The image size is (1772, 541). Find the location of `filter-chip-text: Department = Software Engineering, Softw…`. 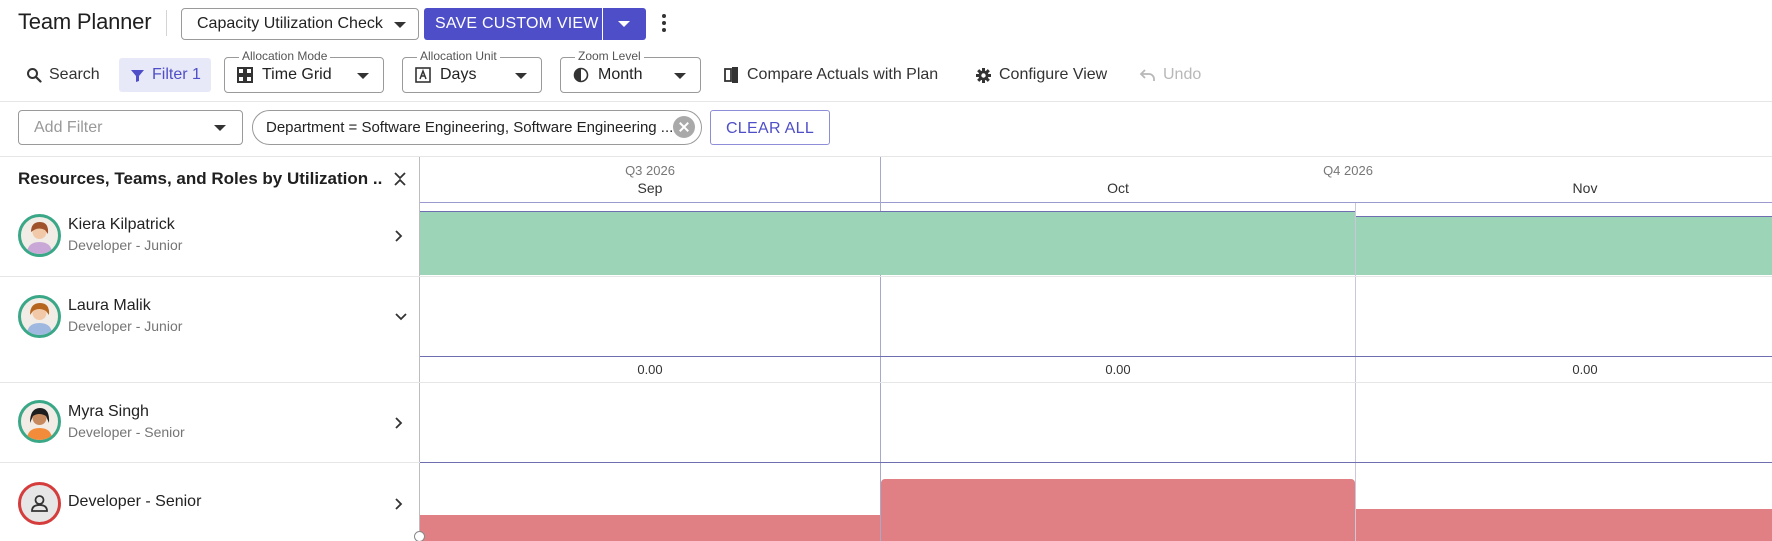

filter-chip-text: Department = Software Engineering, Softw… is located at coordinates (470, 127).